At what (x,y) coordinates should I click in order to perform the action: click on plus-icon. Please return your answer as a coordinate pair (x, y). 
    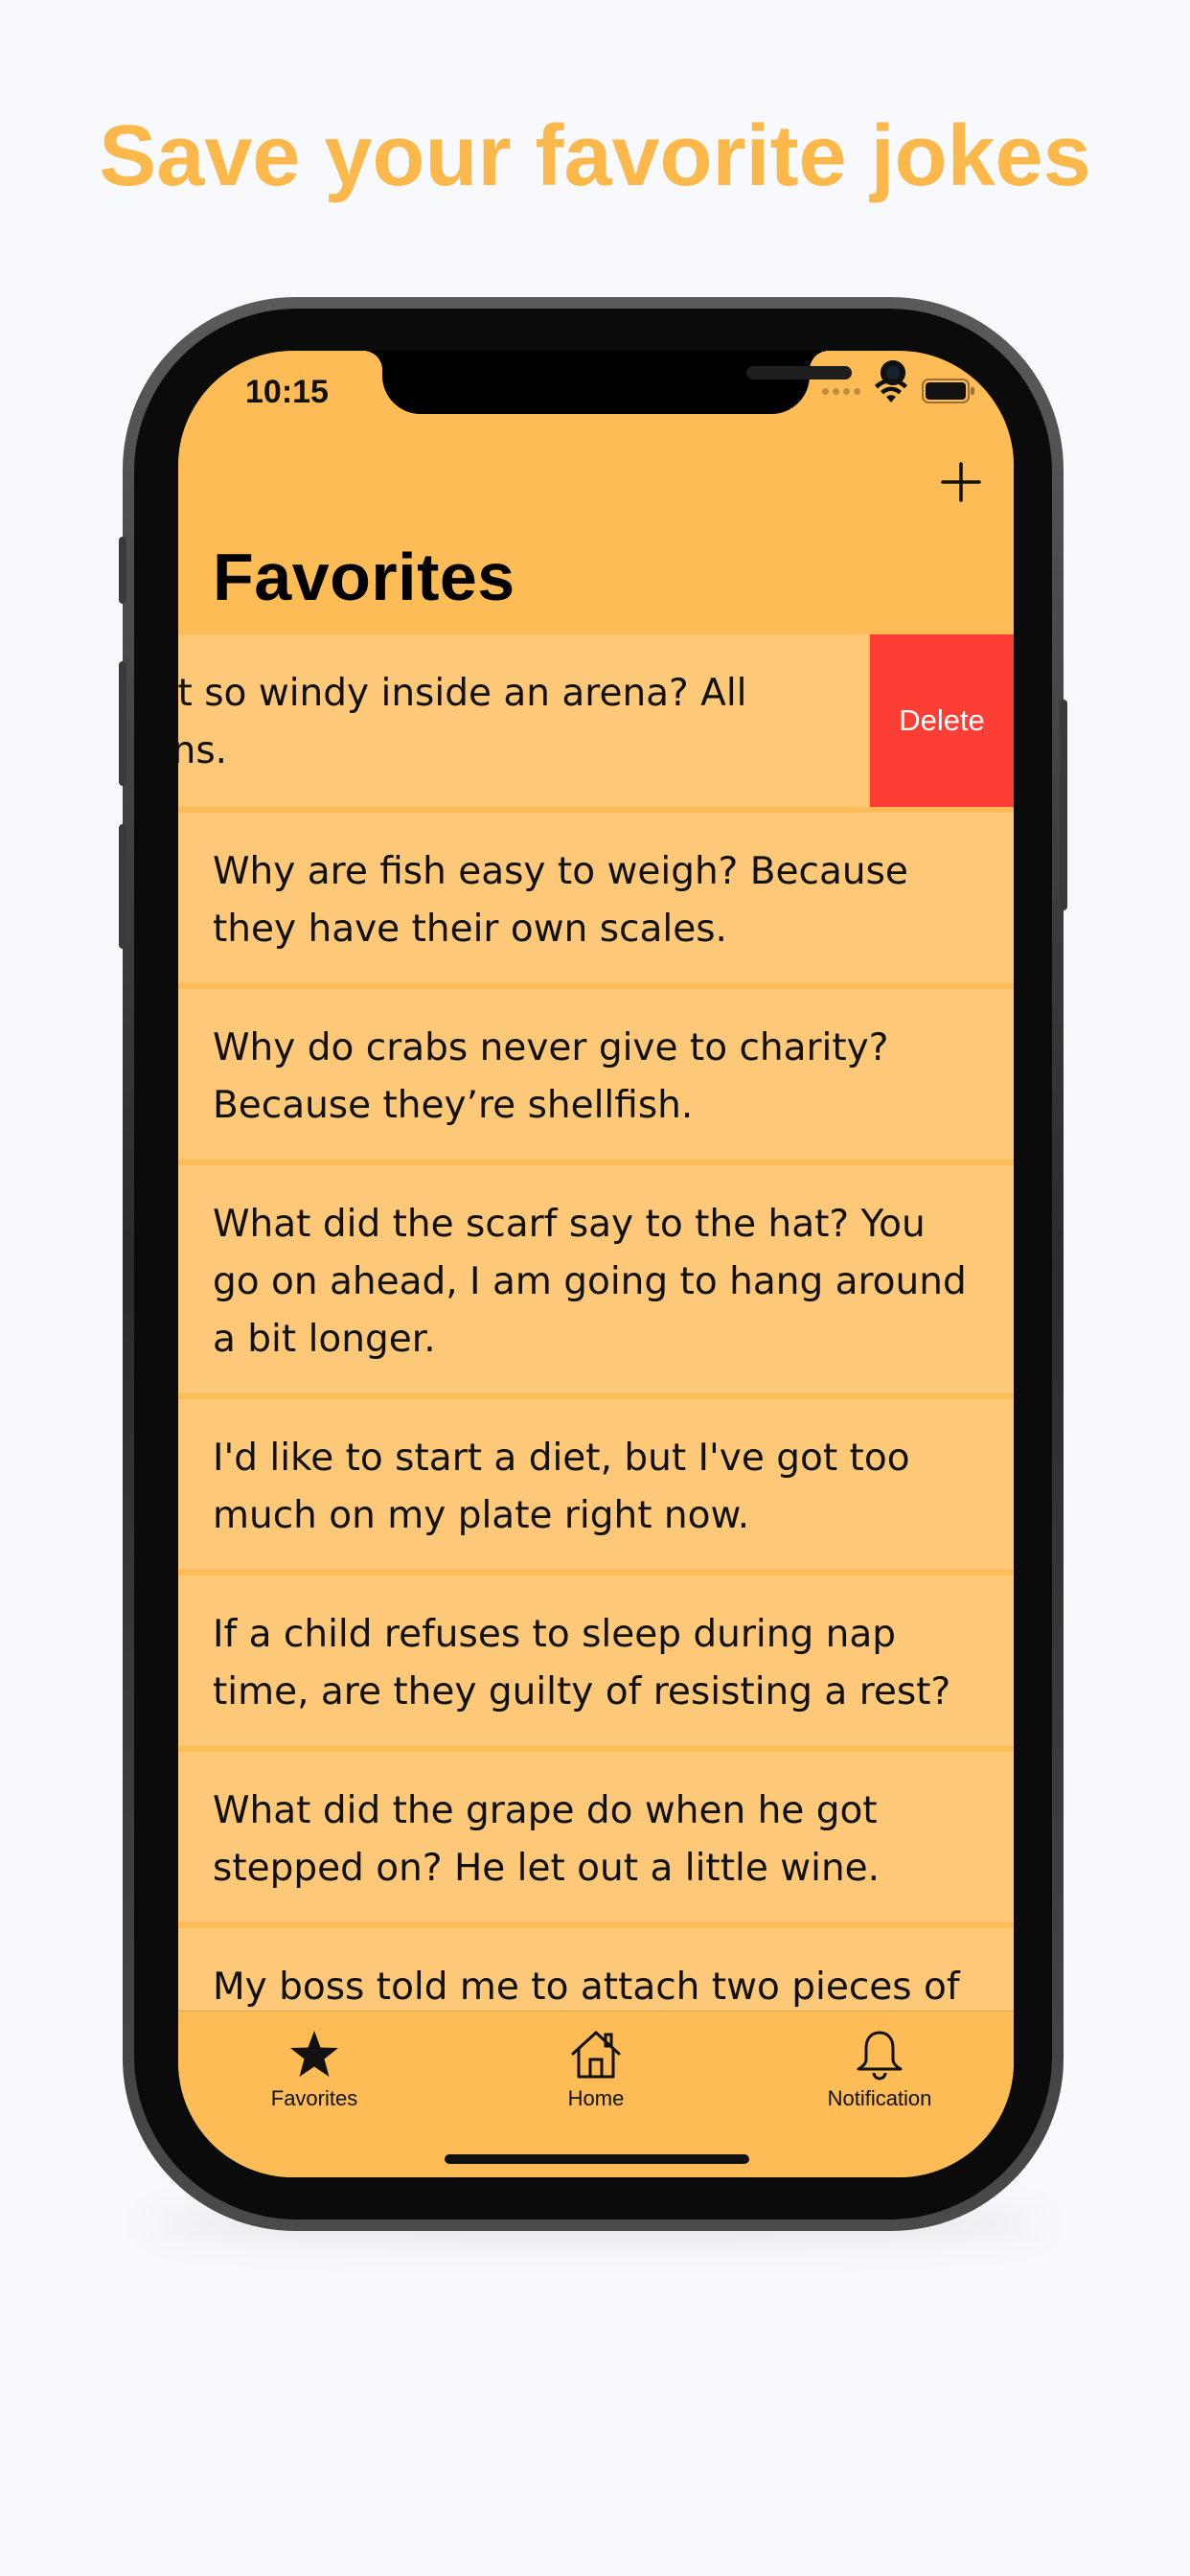
    Looking at the image, I should click on (961, 482).